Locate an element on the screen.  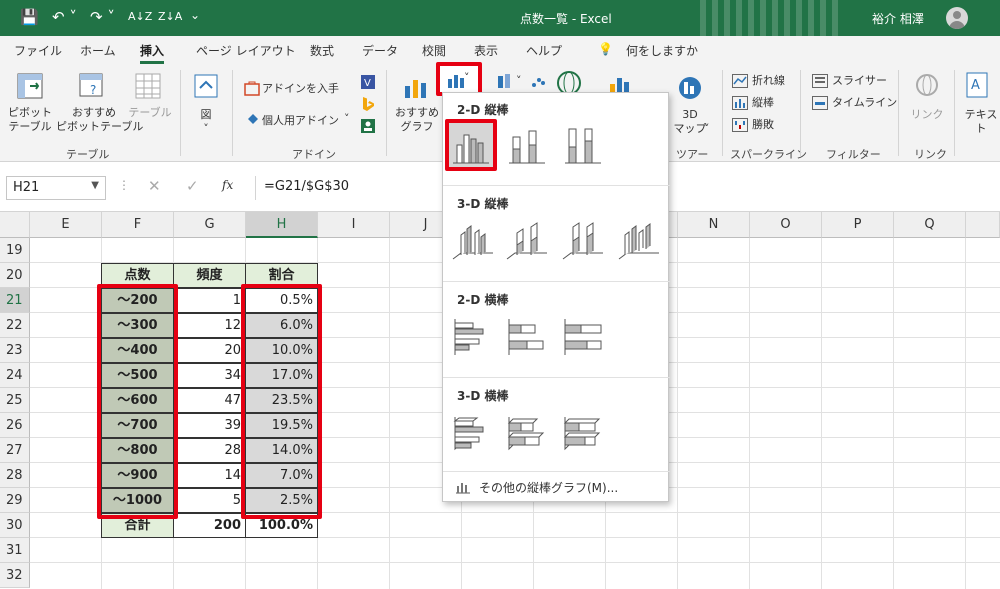
row-header-30: 30 is located at coordinates (15, 525).